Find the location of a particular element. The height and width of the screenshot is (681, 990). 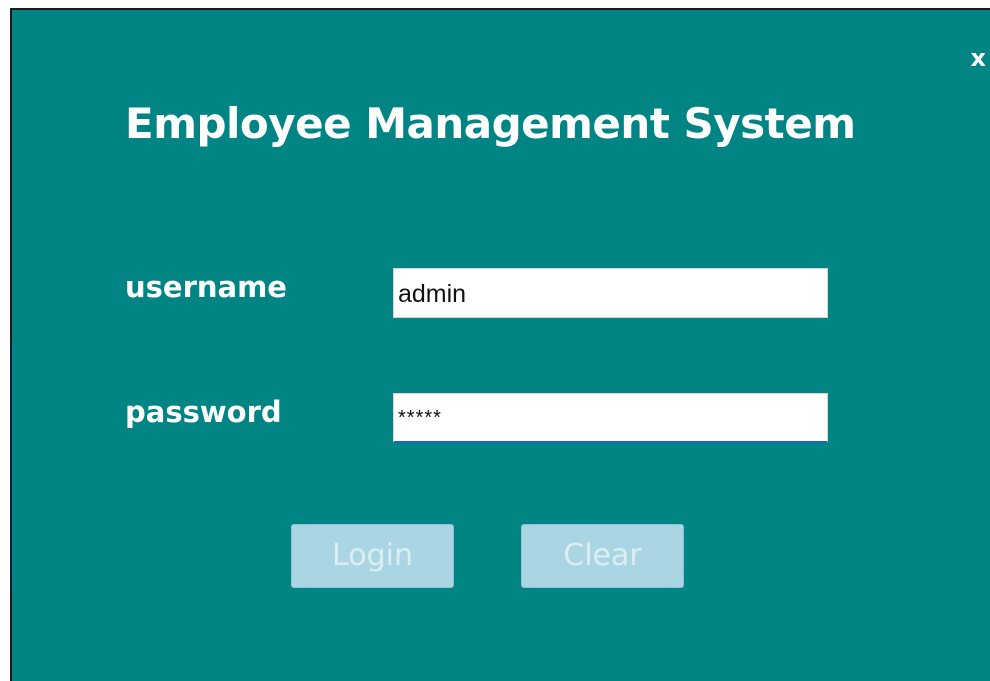

window-edge-accent is located at coordinates (11, 465).